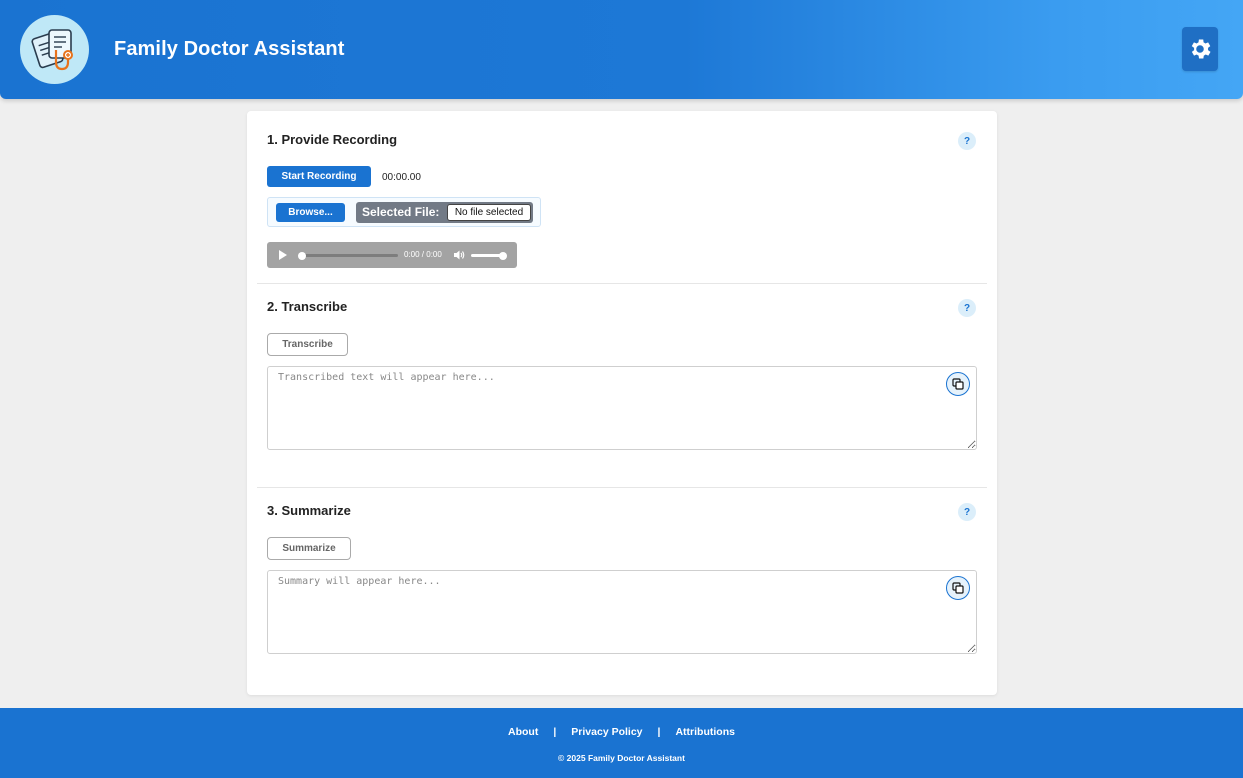 The height and width of the screenshot is (778, 1243). I want to click on audio-player: 0:00 / 0:00, so click(392, 255).